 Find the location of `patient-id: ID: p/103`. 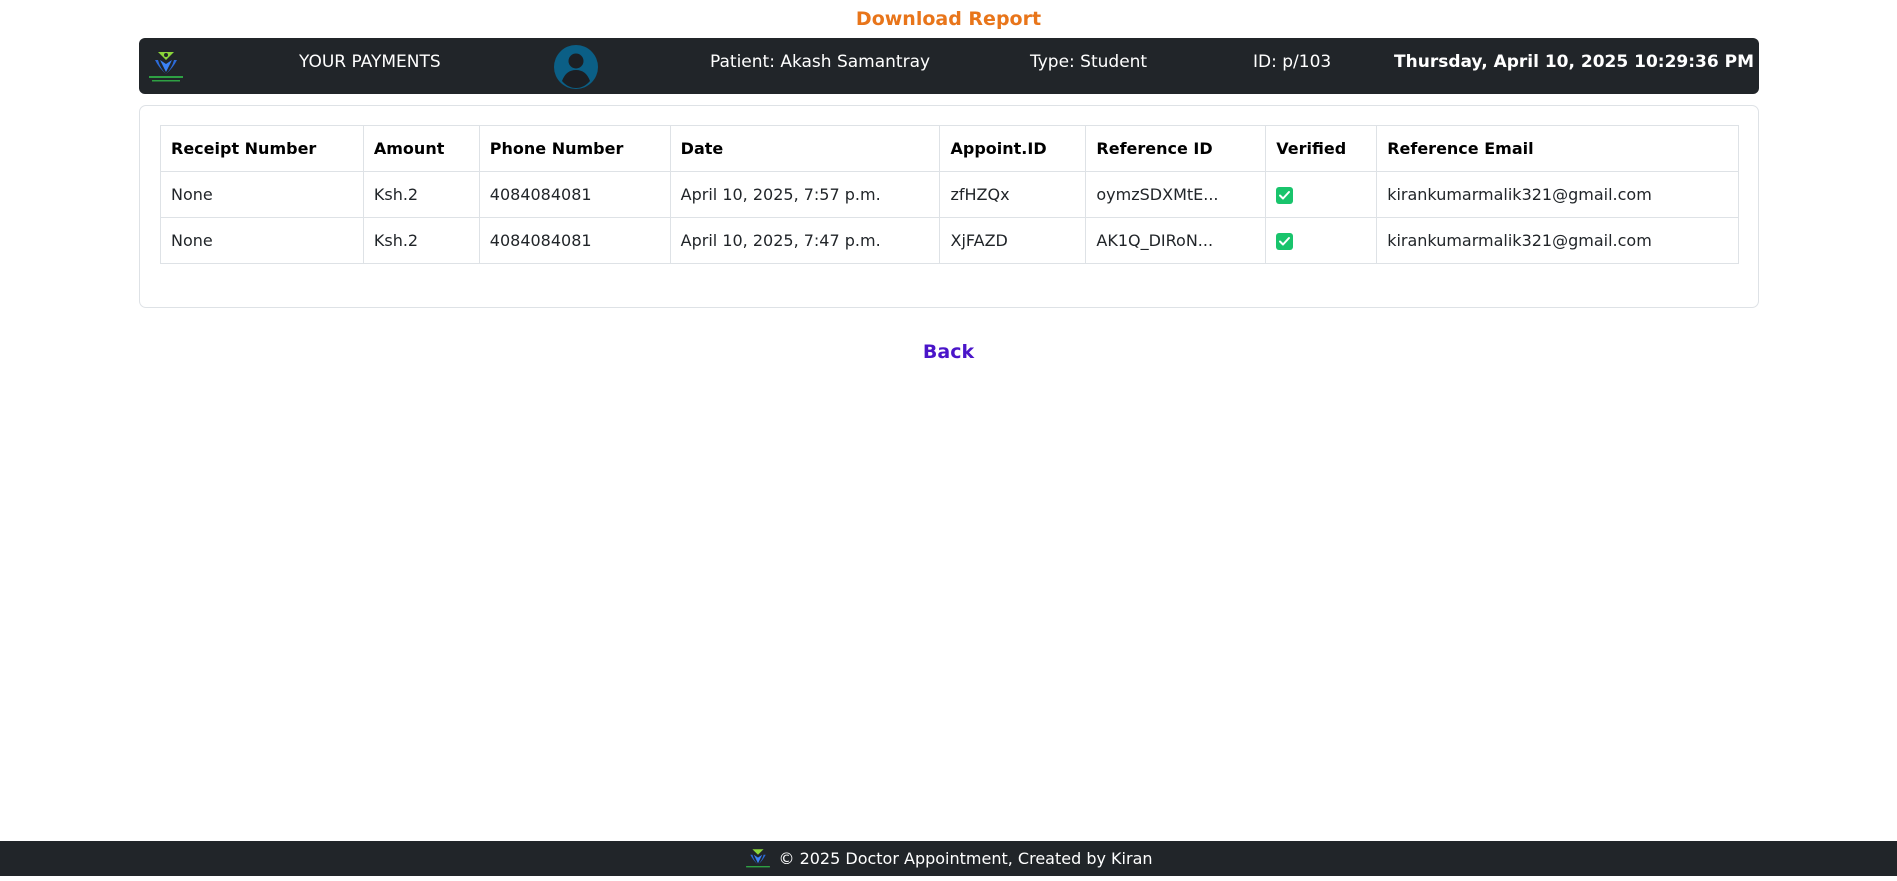

patient-id: ID: p/103 is located at coordinates (1292, 62).